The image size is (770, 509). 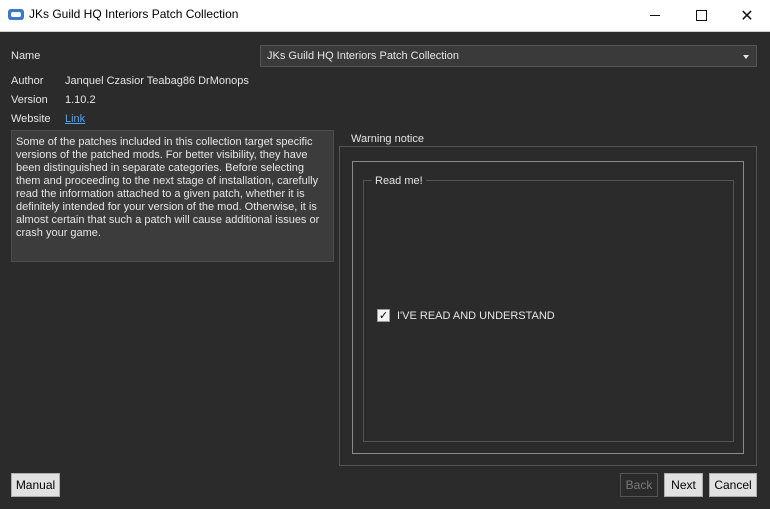 I want to click on minimize-button, so click(x=655, y=15).